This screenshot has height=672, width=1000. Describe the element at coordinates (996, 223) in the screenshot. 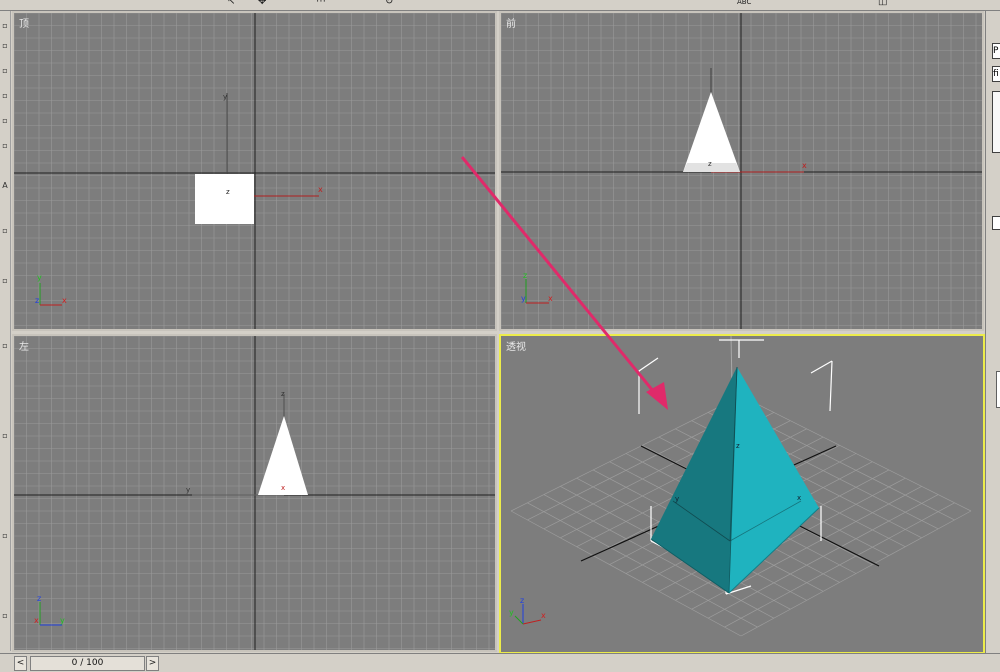

I see `command-rollout-toggle` at that location.